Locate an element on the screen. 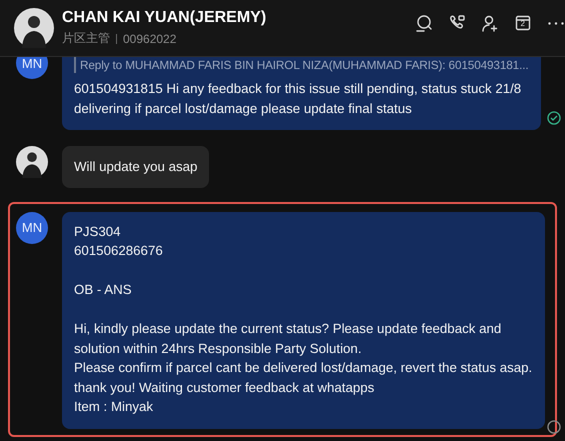 The width and height of the screenshot is (565, 441). calendar-button: 2 is located at coordinates (523, 23).